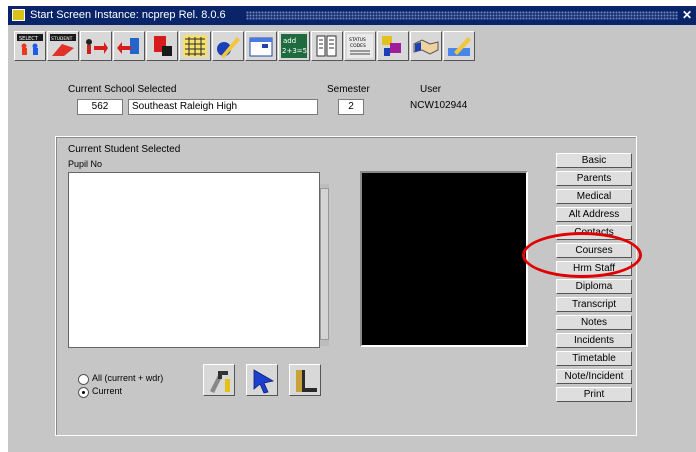 The image size is (696, 452). What do you see at coordinates (162, 46) in the screenshot?
I see `calendar-icon` at bounding box center [162, 46].